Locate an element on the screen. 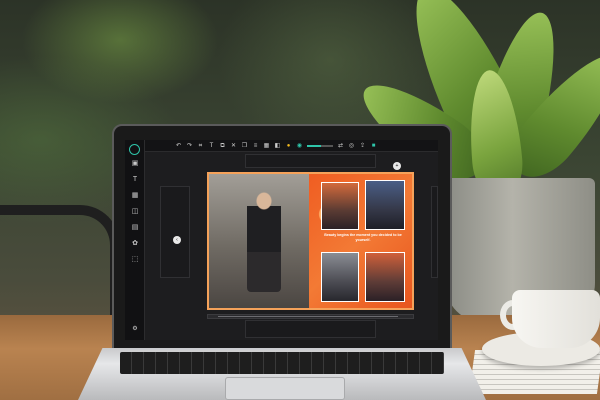 This screenshot has height=400, width=600. undo-icon: ↶ is located at coordinates (178, 146).